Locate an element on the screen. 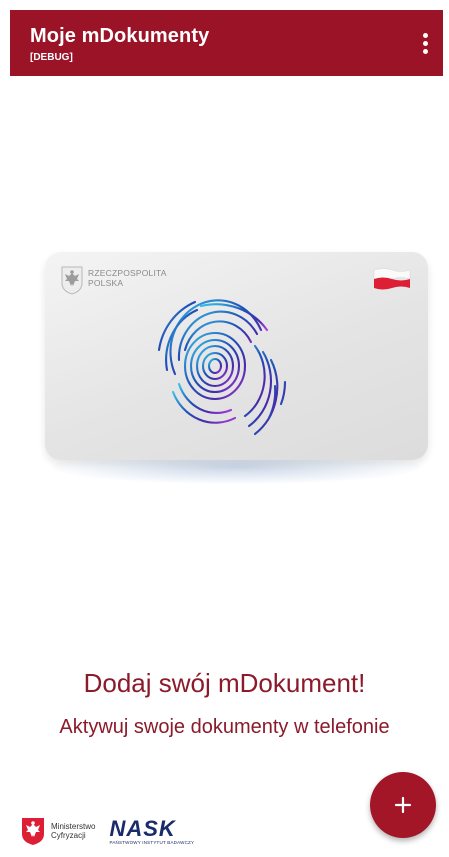 Image resolution: width=449 pixels, height=857 pixels. empty-state-headline: Dodaj swój mDokument! is located at coordinates (224, 683).